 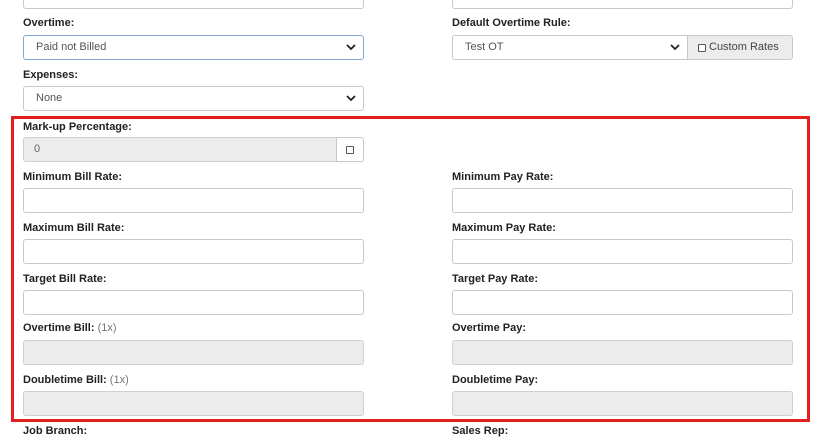 I want to click on target-pay-rate-label: Target Pay Rate:, so click(x=495, y=279).